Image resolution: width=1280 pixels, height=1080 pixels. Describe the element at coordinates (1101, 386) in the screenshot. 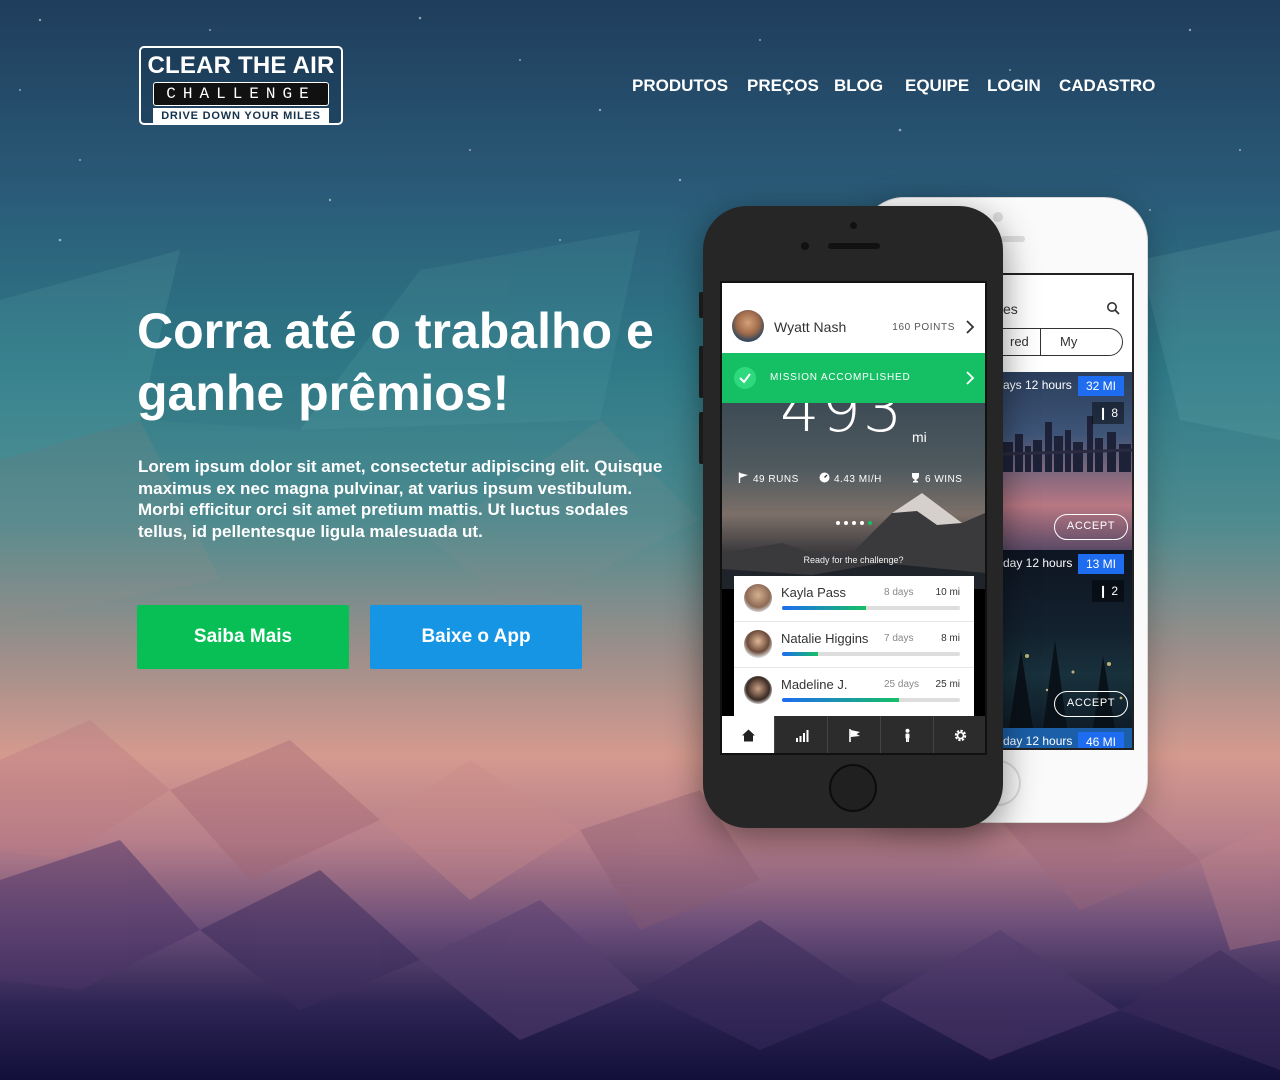

I see `miles-badge: 32 MI` at that location.